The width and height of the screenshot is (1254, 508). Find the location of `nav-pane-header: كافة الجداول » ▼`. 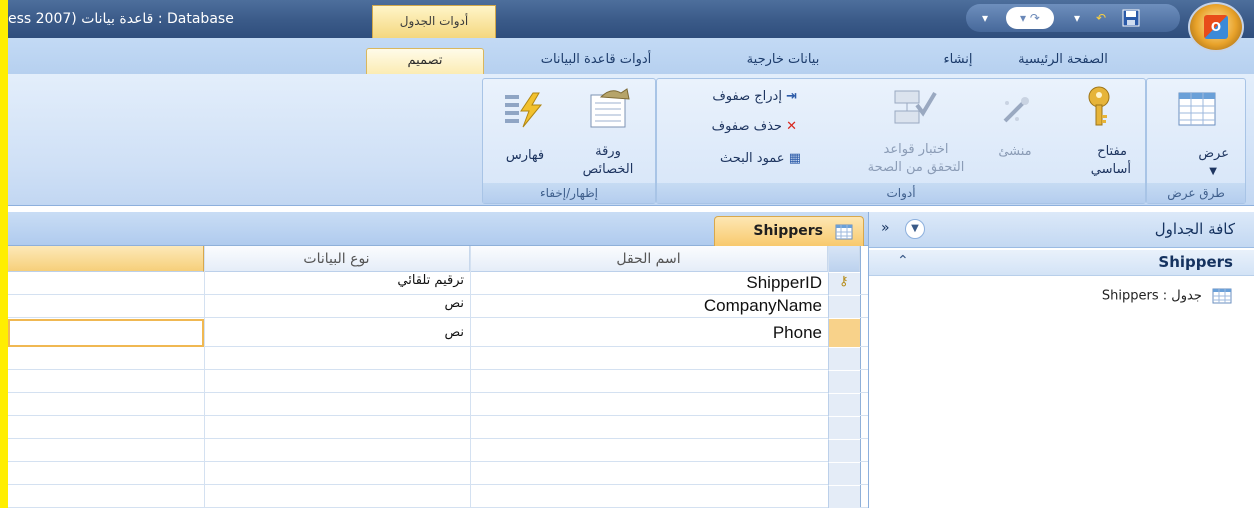

nav-pane-header: كافة الجداول » ▼ is located at coordinates (1061, 230).